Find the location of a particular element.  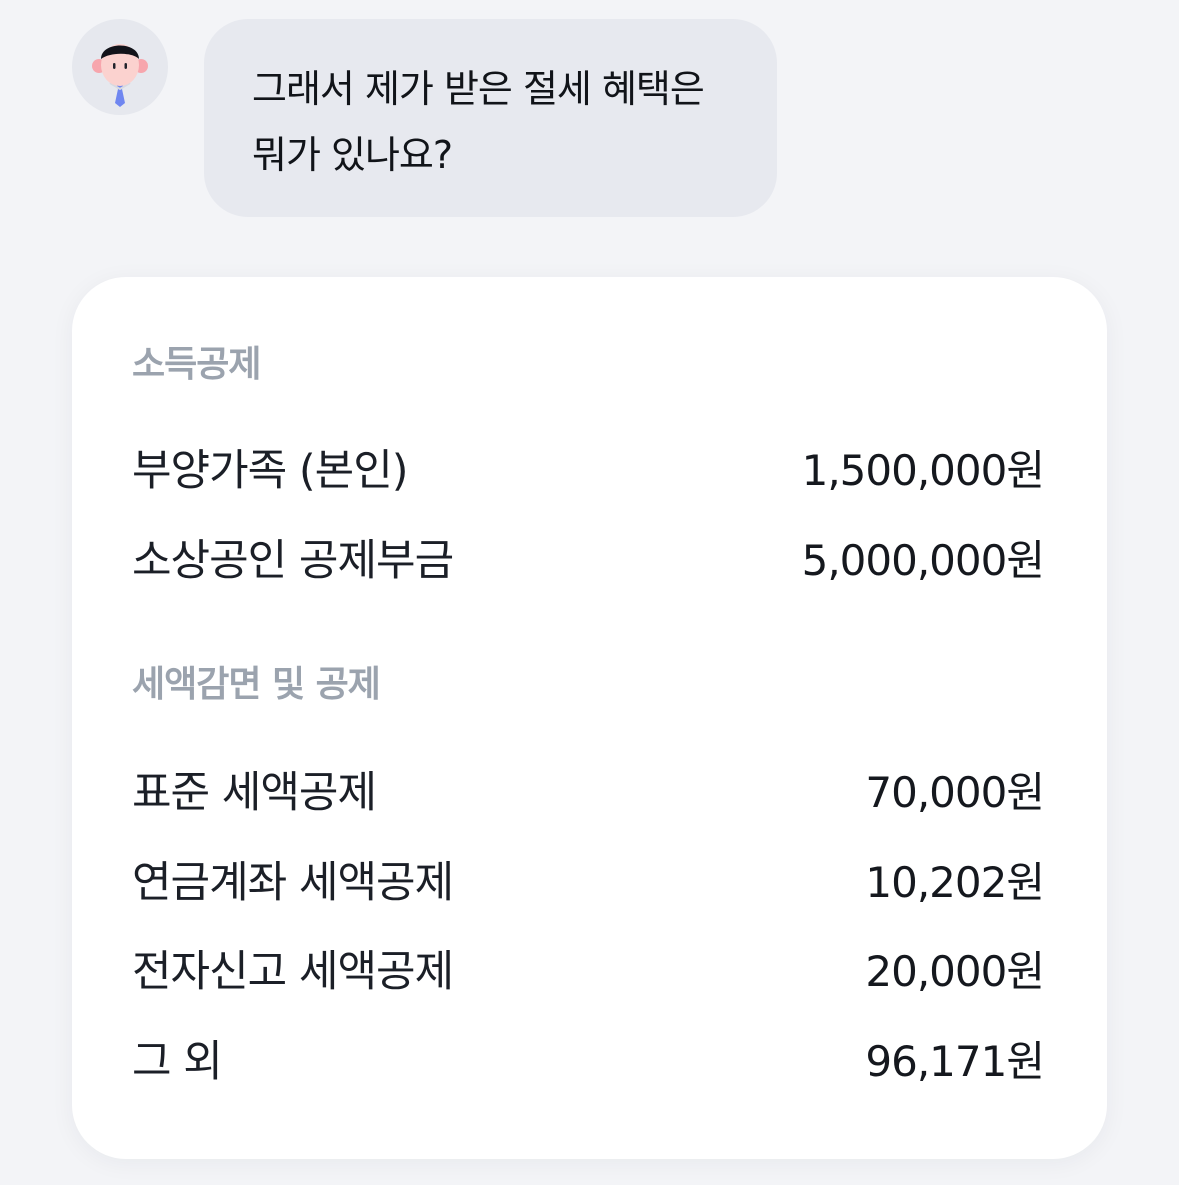

row-label: 부양가족 (본인) is located at coordinates (270, 471).